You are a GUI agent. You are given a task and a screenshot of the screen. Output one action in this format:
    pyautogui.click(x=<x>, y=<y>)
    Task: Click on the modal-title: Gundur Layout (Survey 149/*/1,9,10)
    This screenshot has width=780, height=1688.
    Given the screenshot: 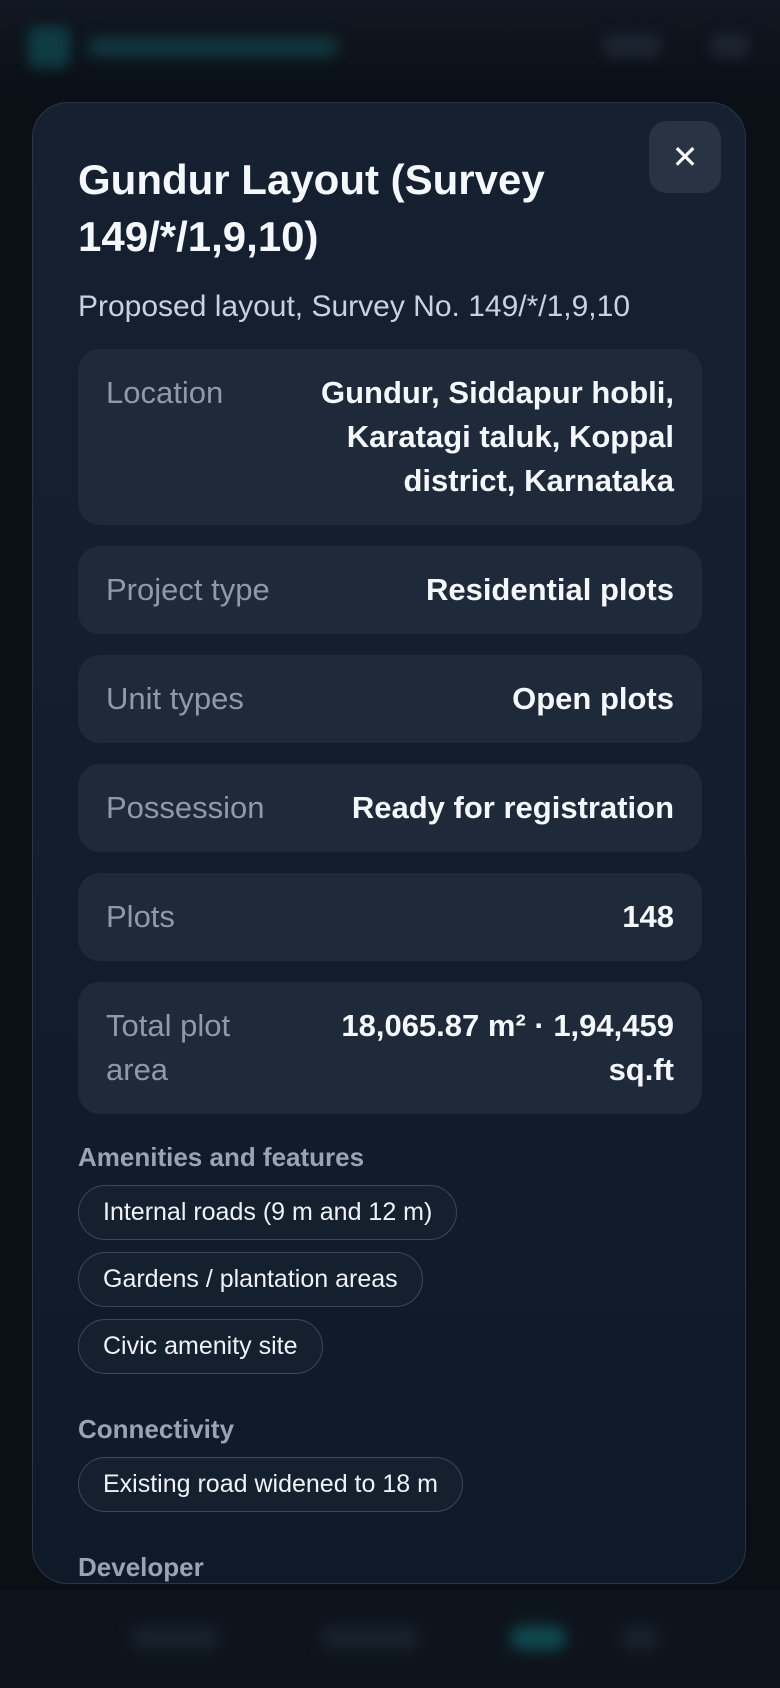 What is the action you would take?
    pyautogui.click(x=311, y=208)
    